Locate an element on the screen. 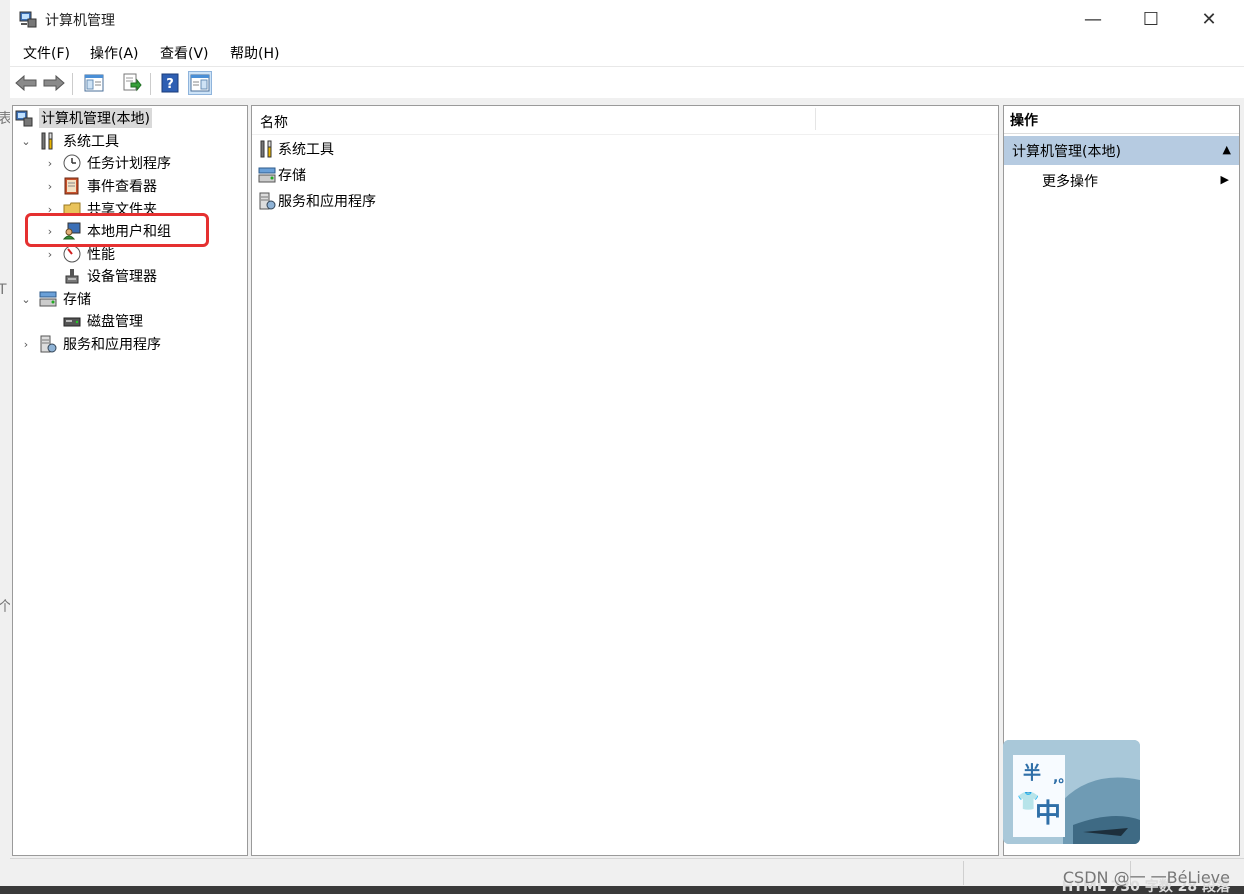  tree-item-system-tools: ⌄ 系统工具 is located at coordinates (69, 141).